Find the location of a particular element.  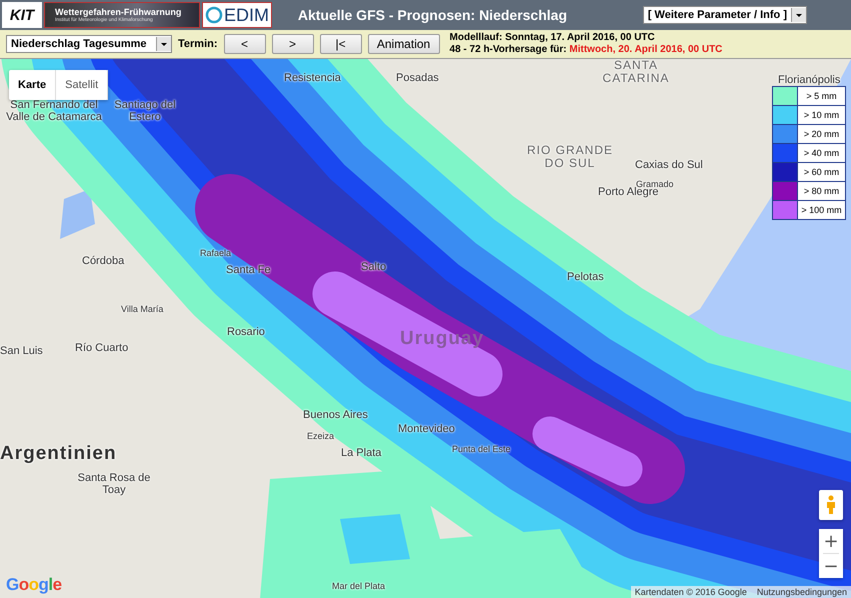

map-label: Montevideo is located at coordinates (426, 429).